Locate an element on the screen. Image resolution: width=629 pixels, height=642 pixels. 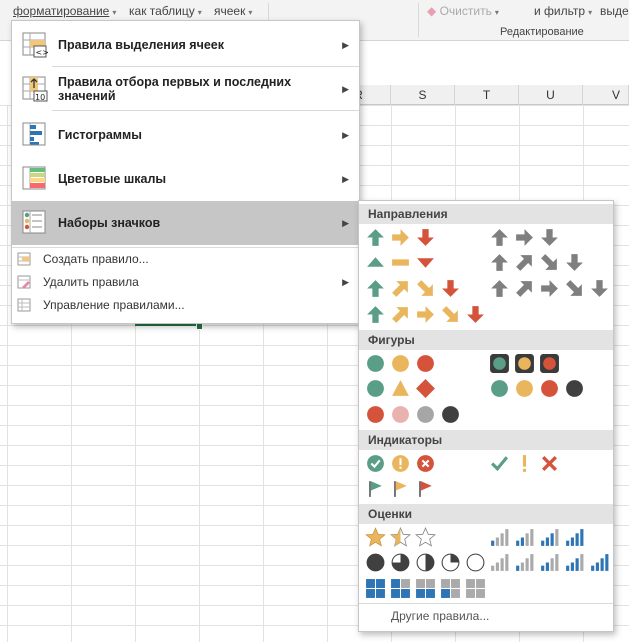
menu-item-label: Гистограммы is located at coordinates (100, 135).